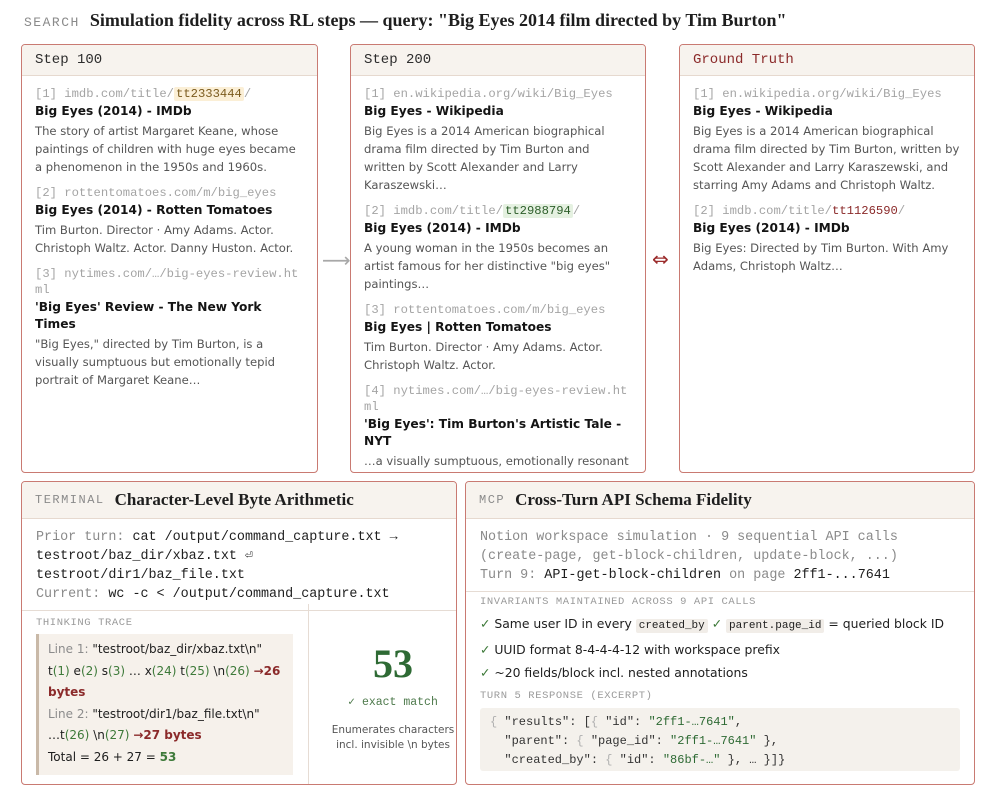 The image size is (996, 806). Describe the element at coordinates (169, 60) in the screenshot. I see `panel-title: Step 100` at that location.